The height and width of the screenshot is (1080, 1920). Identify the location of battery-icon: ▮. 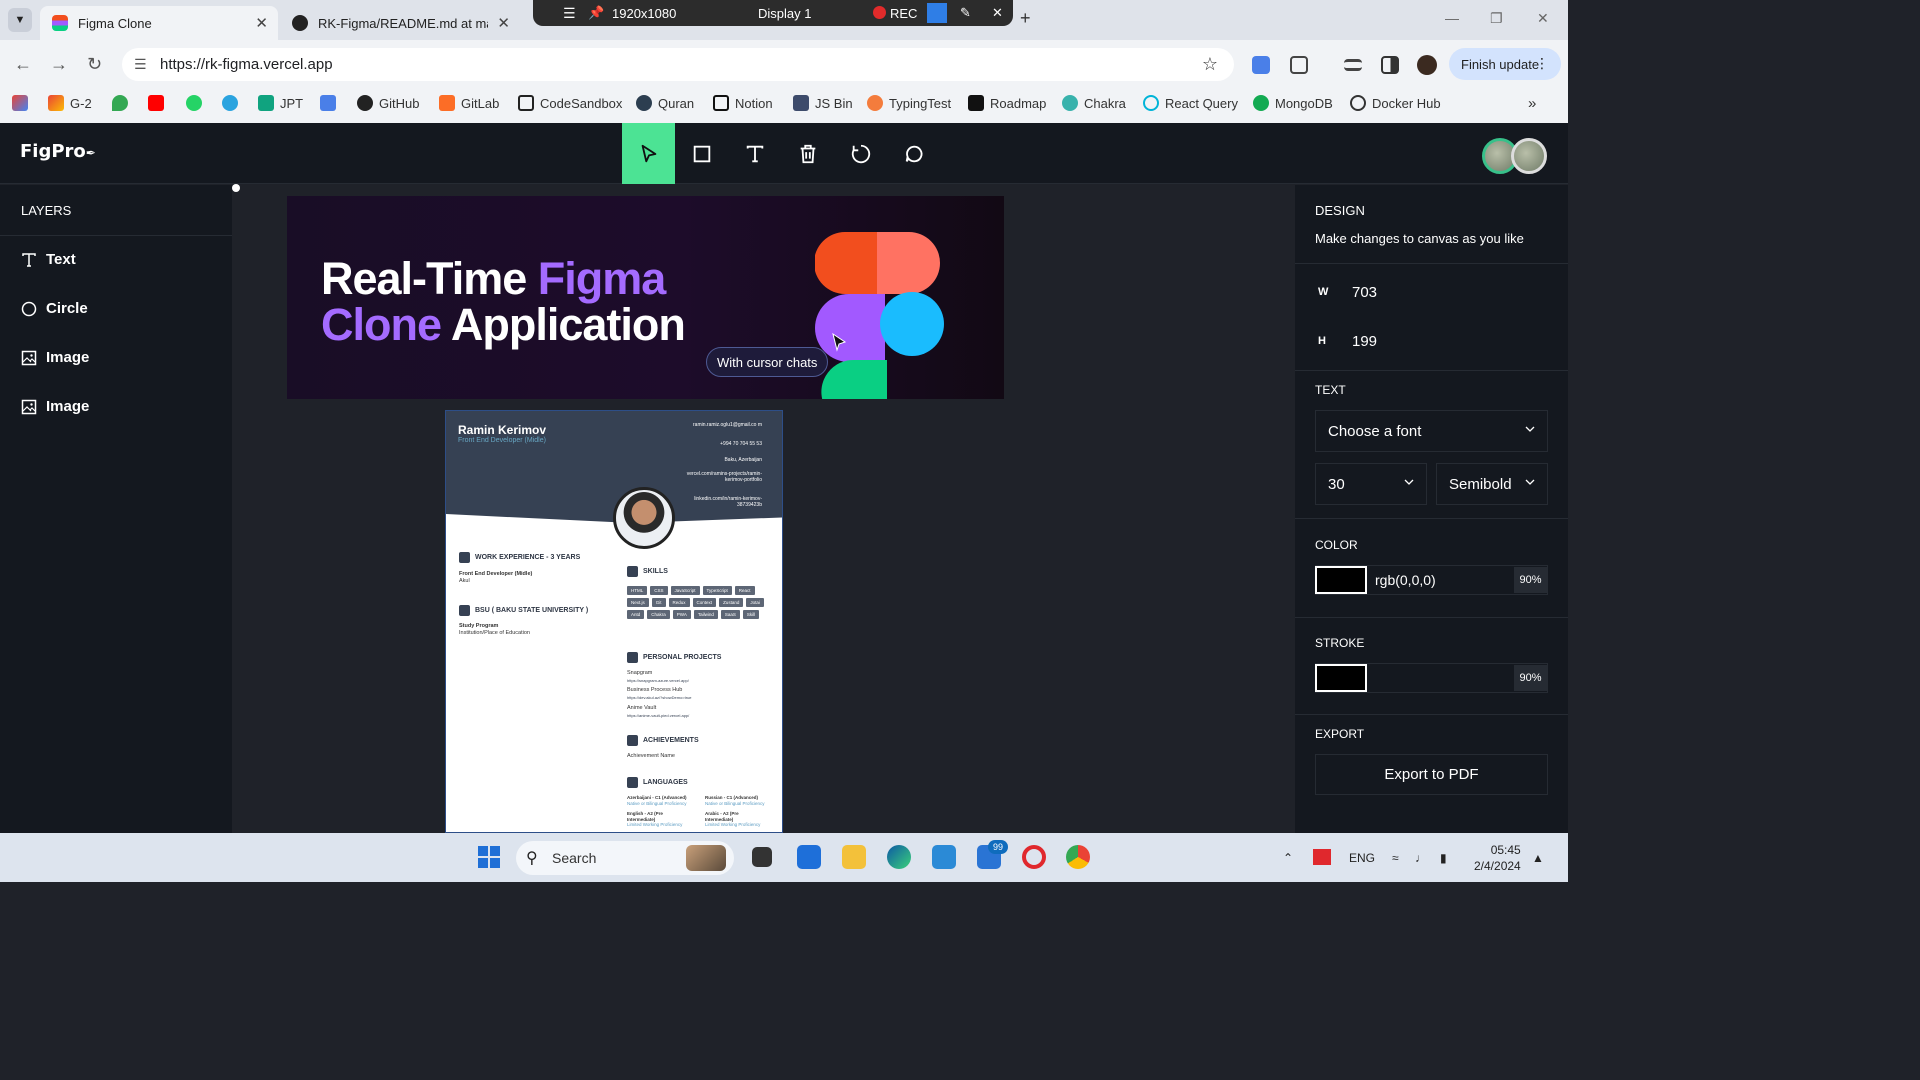
(1443, 858).